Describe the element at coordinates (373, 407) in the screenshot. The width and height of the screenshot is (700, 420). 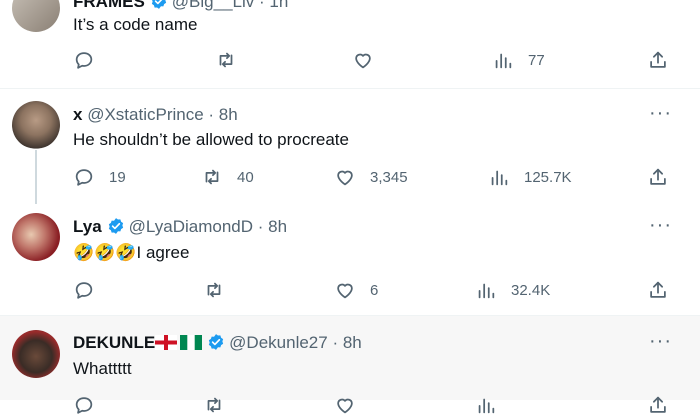
I see `tweet-actions` at that location.